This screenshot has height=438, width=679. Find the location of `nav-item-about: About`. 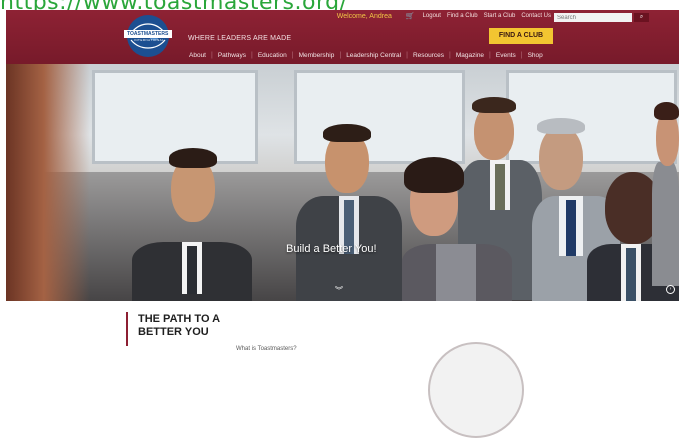

nav-item-about: About is located at coordinates (197, 55).